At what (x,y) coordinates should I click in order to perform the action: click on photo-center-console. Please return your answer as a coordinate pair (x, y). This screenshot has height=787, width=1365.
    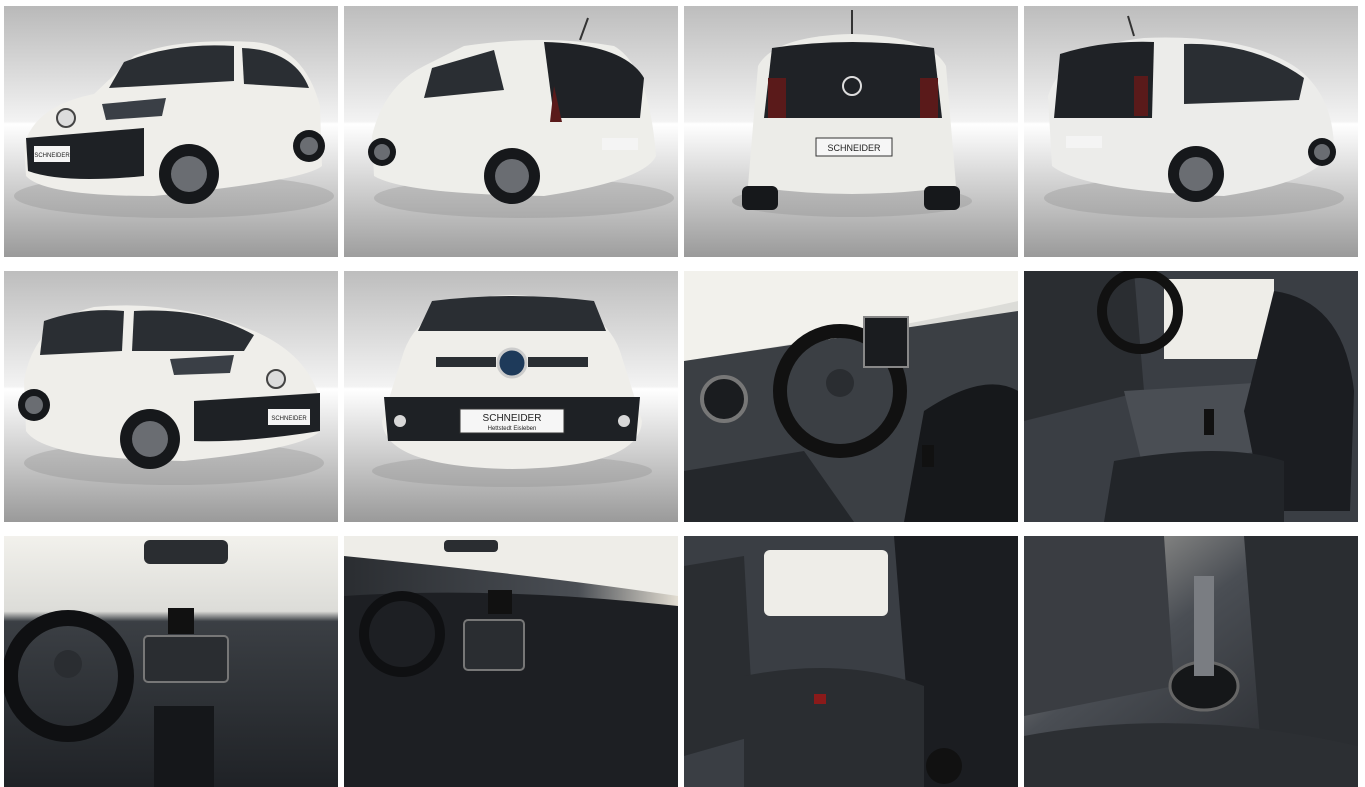
    Looking at the image, I should click on (1191, 661).